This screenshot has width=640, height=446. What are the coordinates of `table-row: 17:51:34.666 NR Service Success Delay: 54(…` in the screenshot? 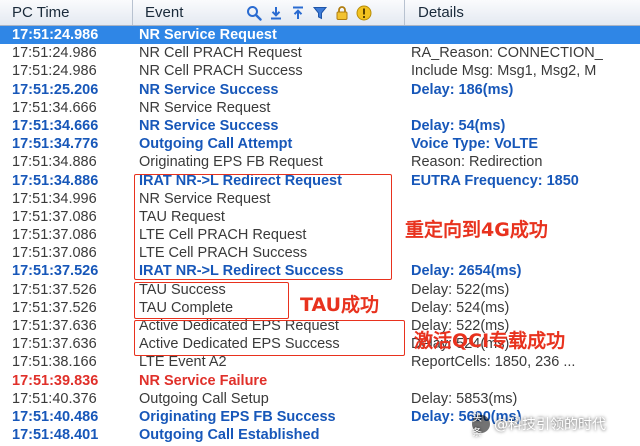 It's located at (320, 126).